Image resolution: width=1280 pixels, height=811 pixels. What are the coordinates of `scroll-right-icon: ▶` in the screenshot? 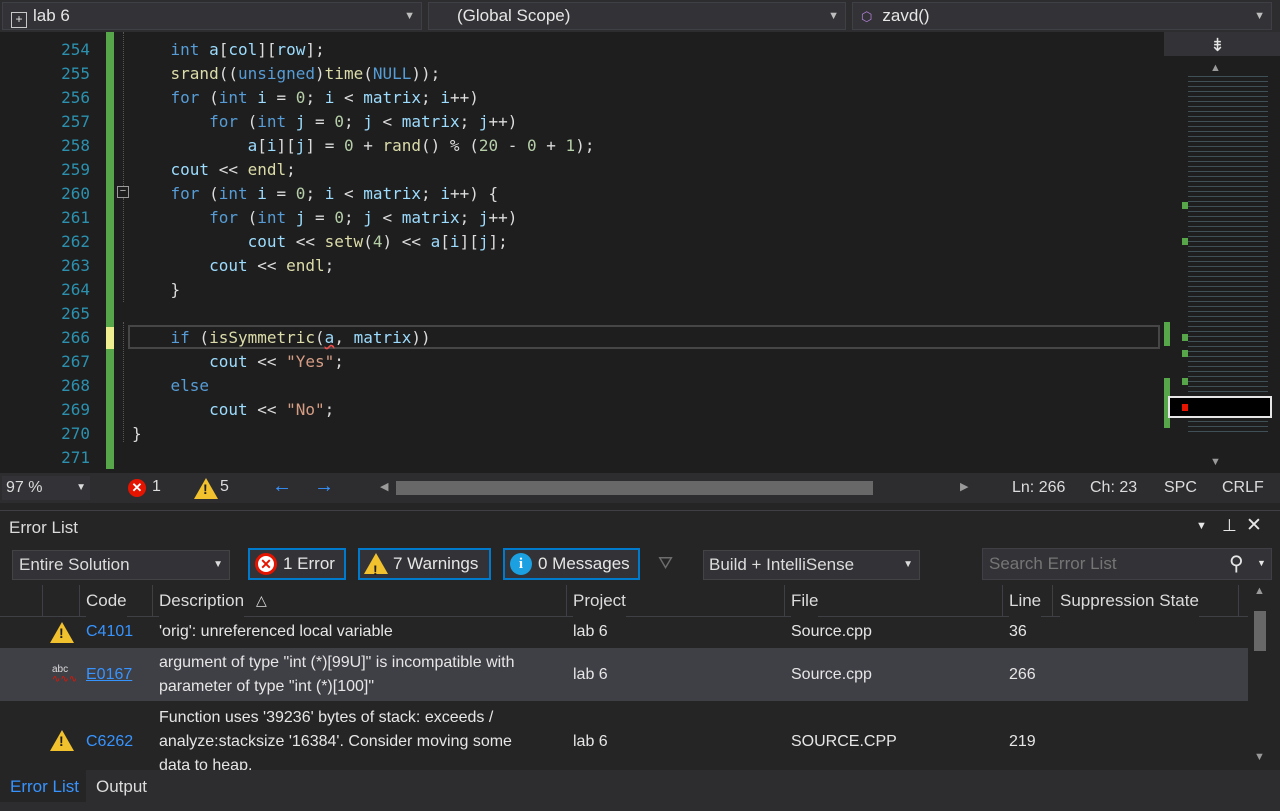 It's located at (964, 486).